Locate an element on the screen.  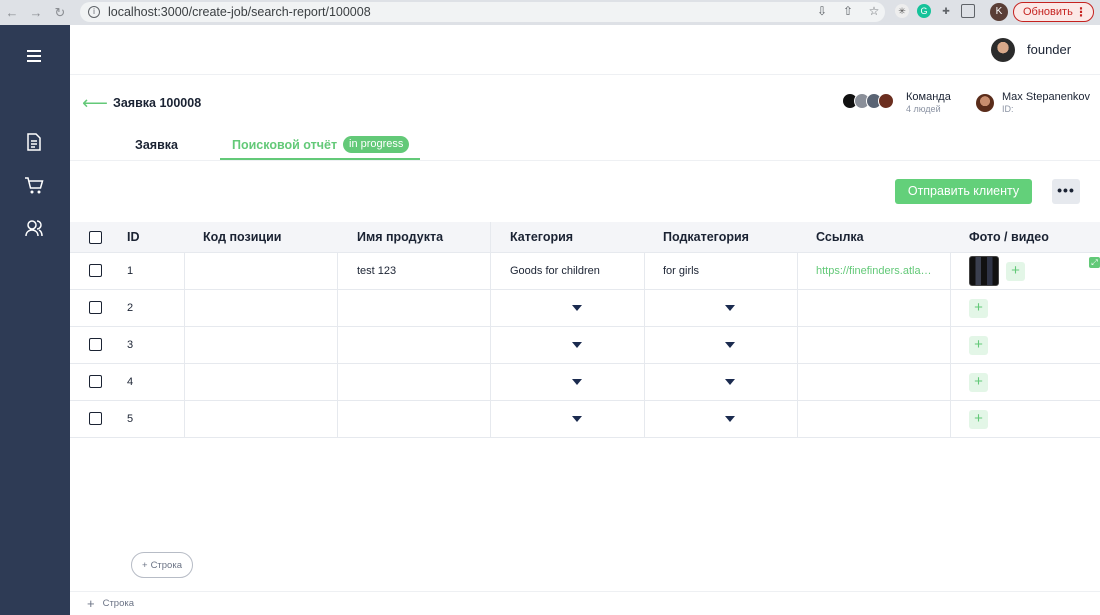
avatar is located at coordinates (1003, 50).